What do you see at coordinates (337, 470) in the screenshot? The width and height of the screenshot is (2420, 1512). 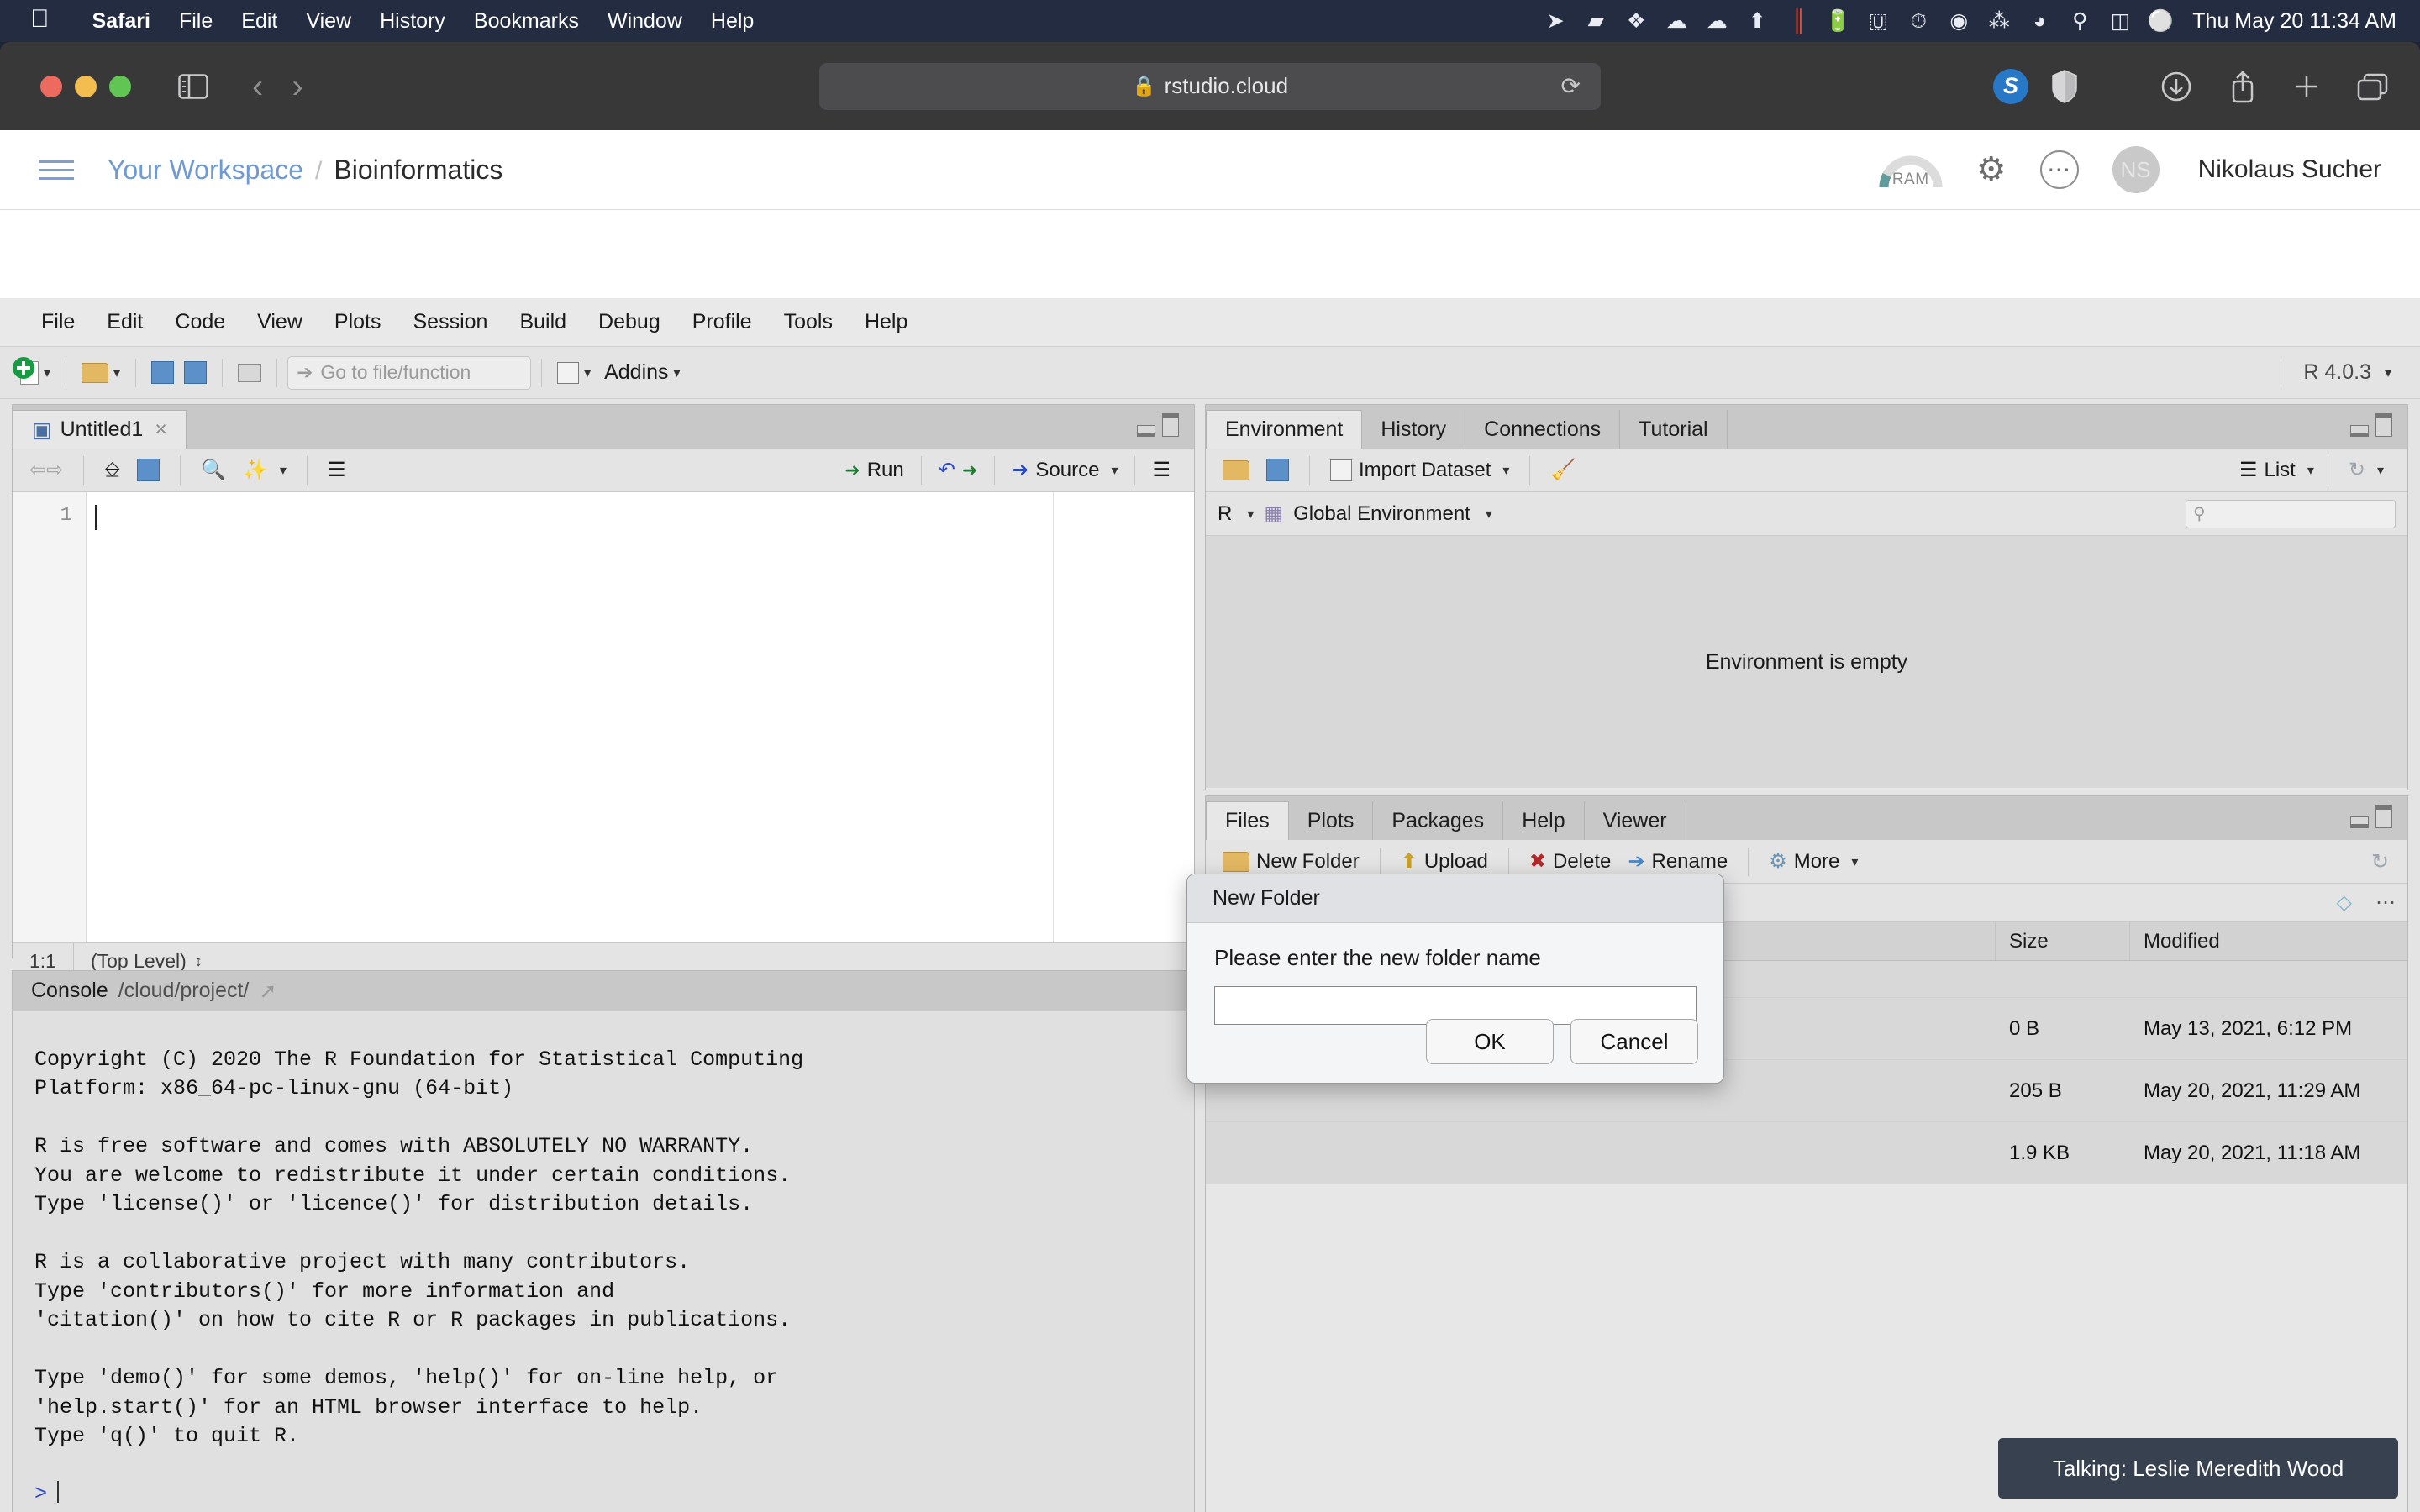 I see `compile-report-icon: ☰` at bounding box center [337, 470].